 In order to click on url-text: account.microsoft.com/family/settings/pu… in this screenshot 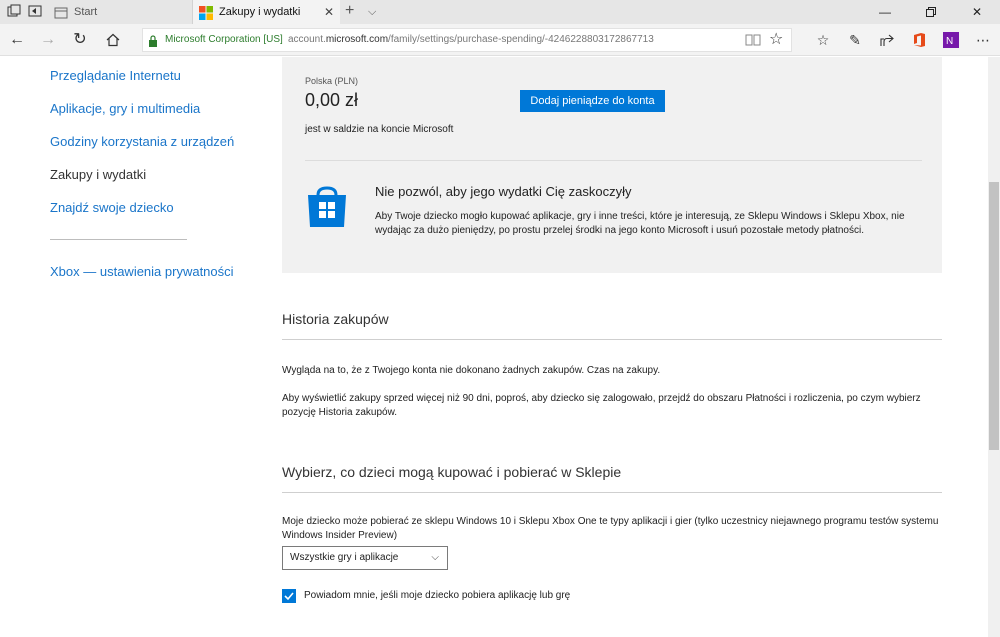, I will do `click(471, 40)`.